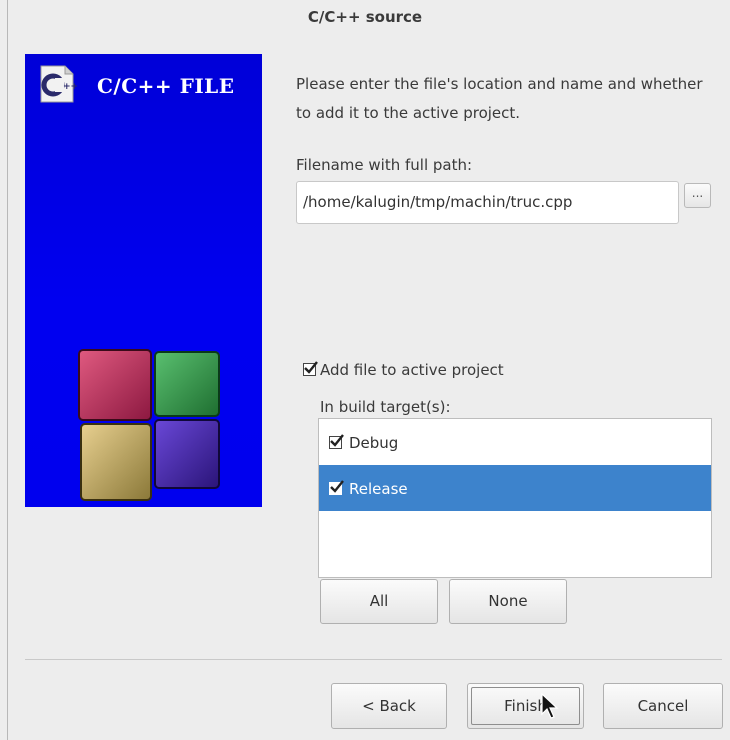 This screenshot has height=740, width=730. What do you see at coordinates (365, 17) in the screenshot?
I see `dialog-title: C/C++ source` at bounding box center [365, 17].